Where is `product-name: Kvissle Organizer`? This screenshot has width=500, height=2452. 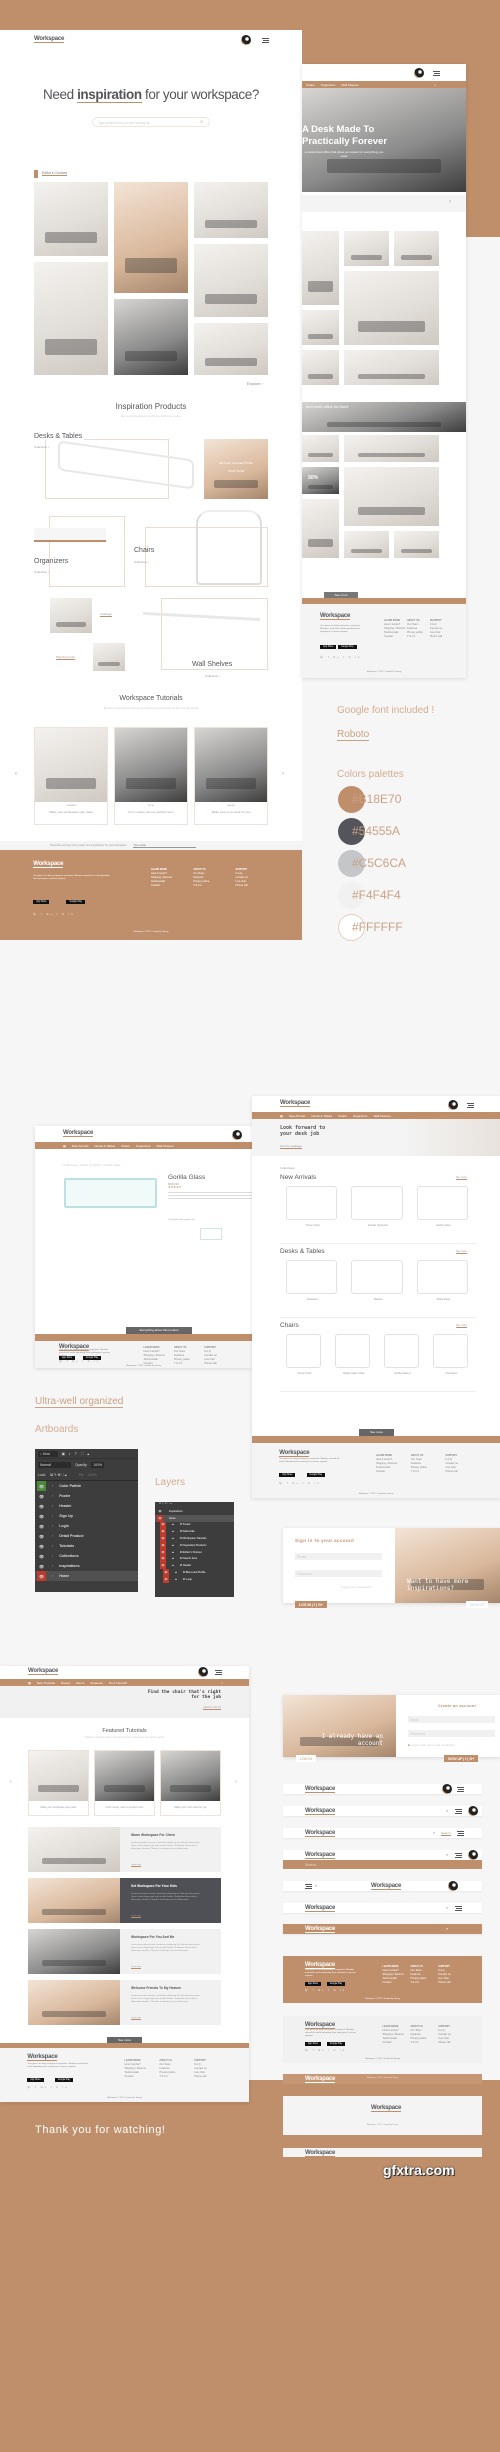
product-name: Kvissle Organizer is located at coordinates (377, 1225).